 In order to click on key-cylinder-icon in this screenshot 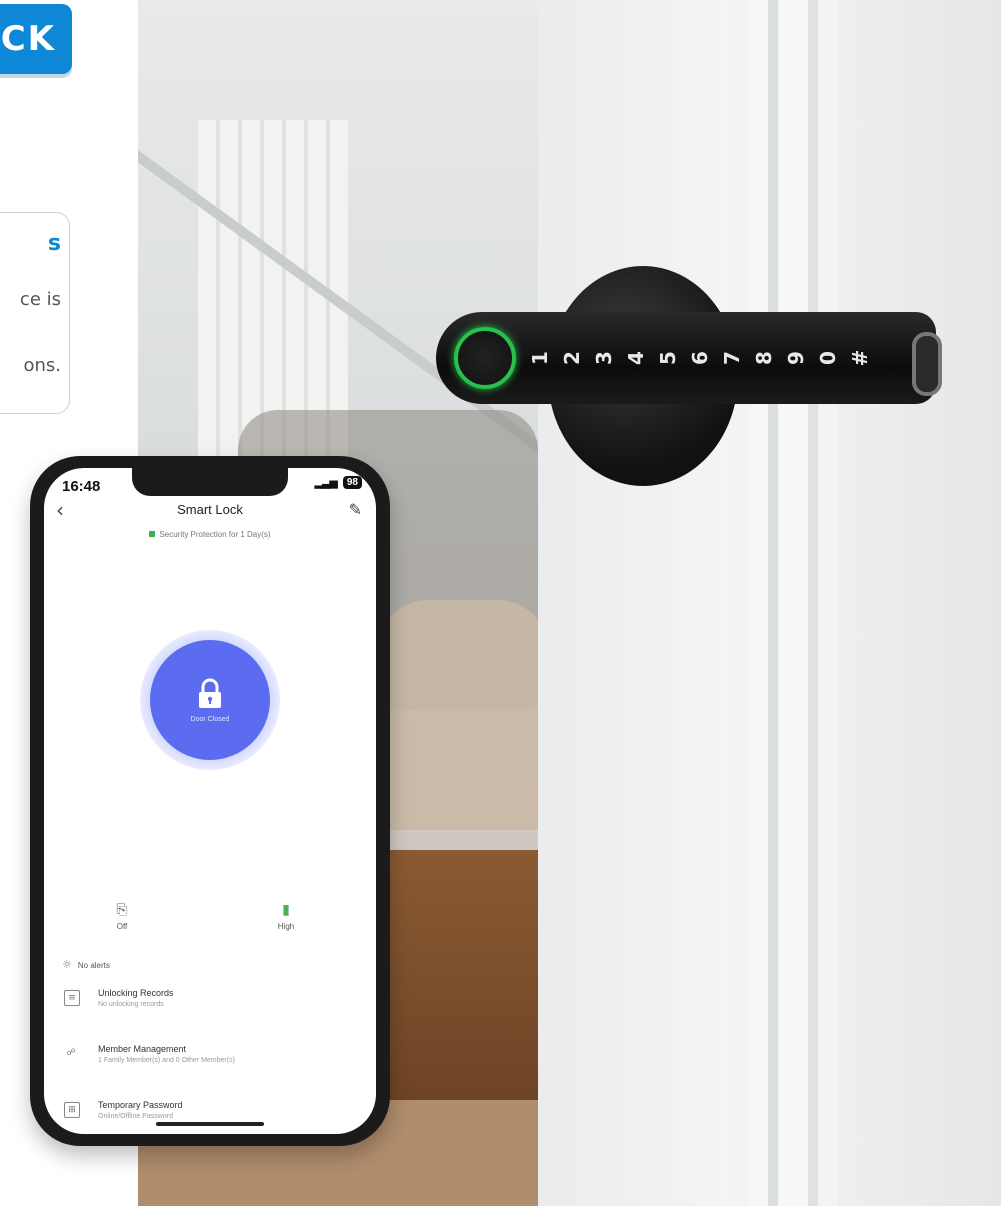, I will do `click(927, 364)`.